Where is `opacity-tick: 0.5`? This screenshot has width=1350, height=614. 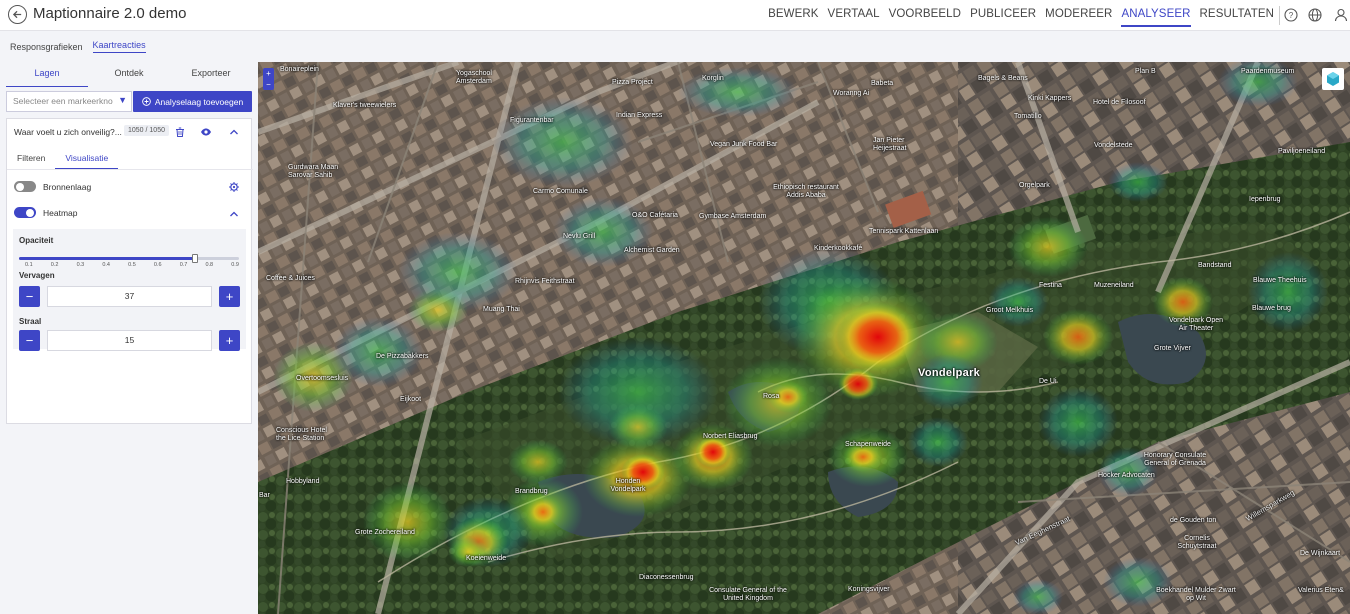
opacity-tick: 0.5 is located at coordinates (132, 265).